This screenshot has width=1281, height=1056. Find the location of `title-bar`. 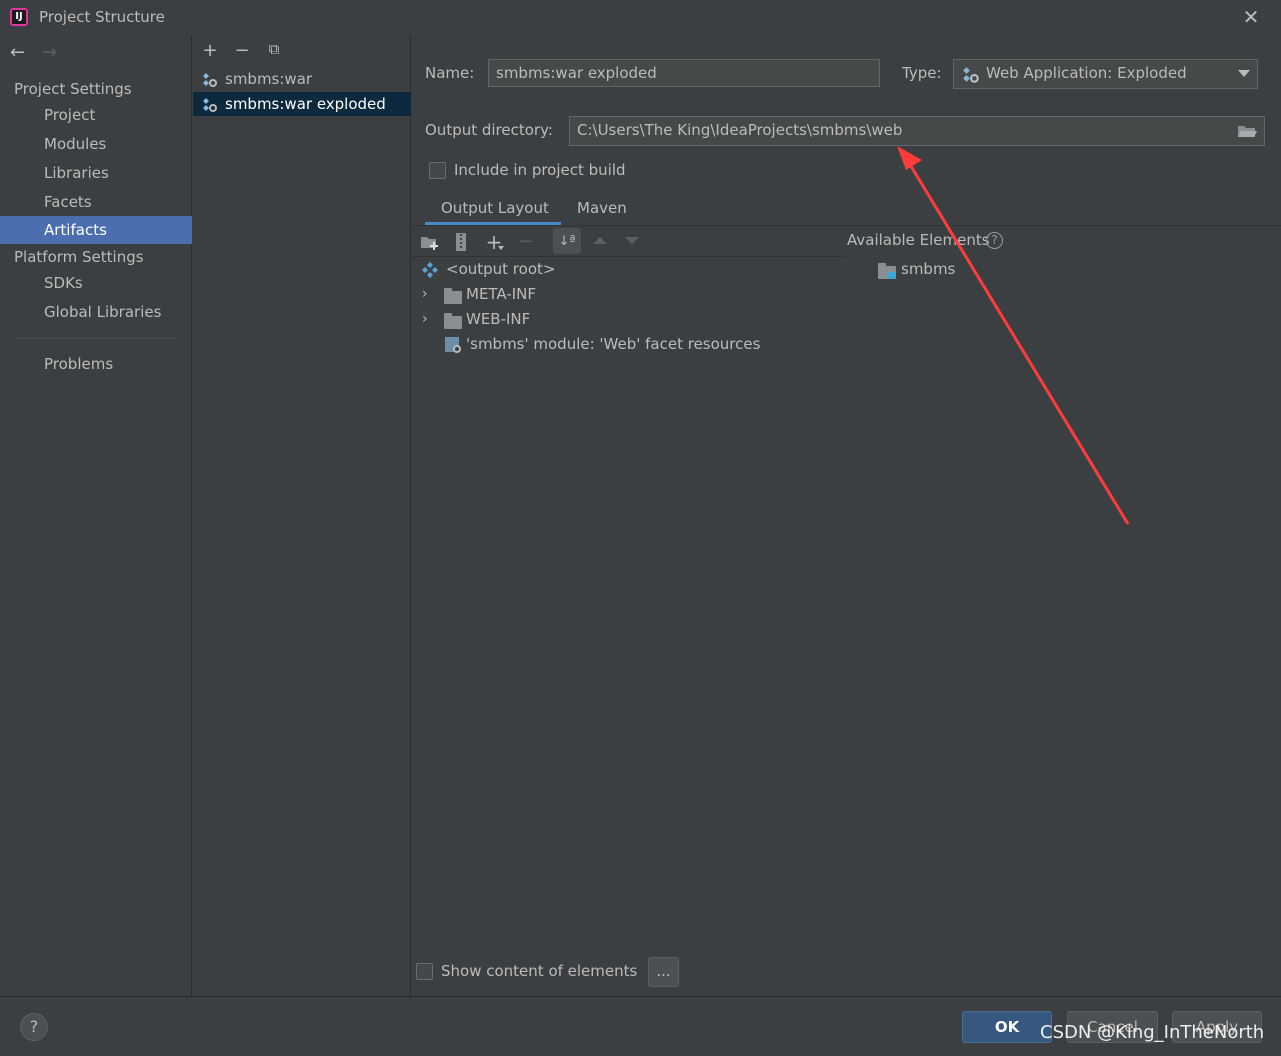

title-bar is located at coordinates (640, 18).